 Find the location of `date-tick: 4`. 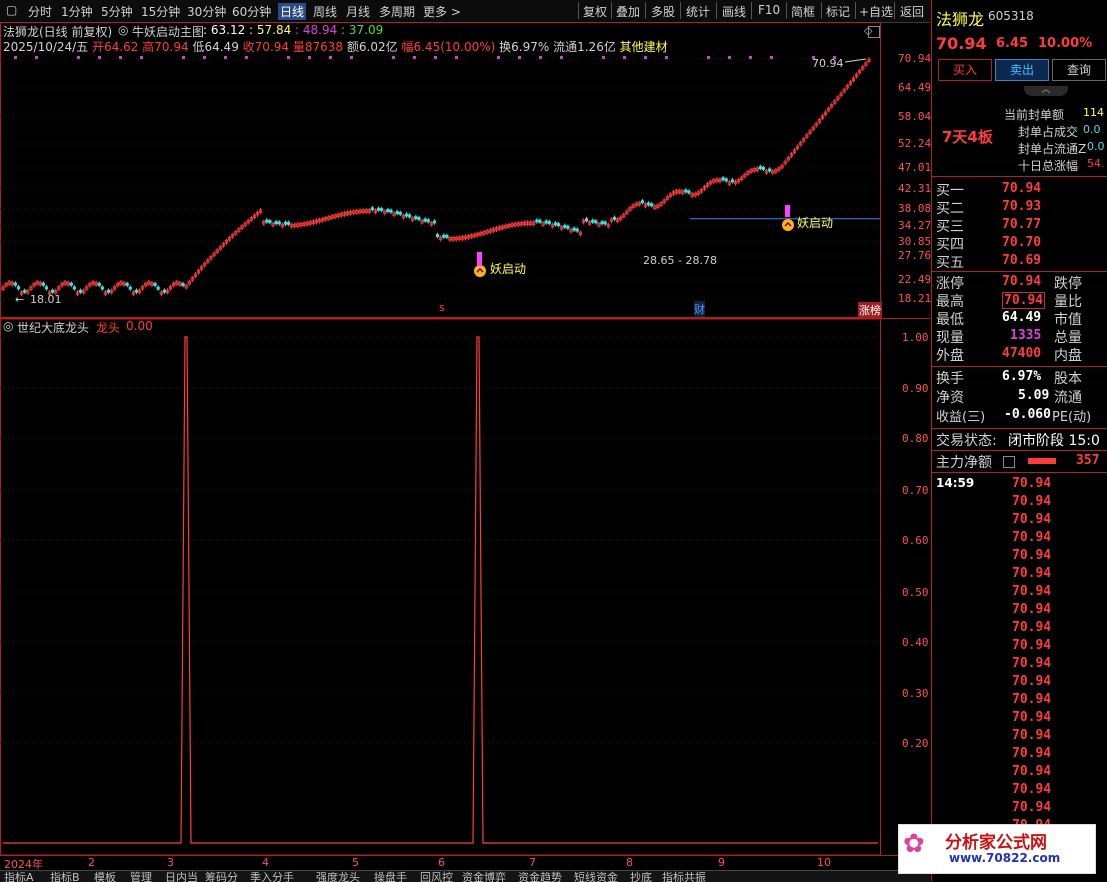

date-tick: 4 is located at coordinates (265, 862).